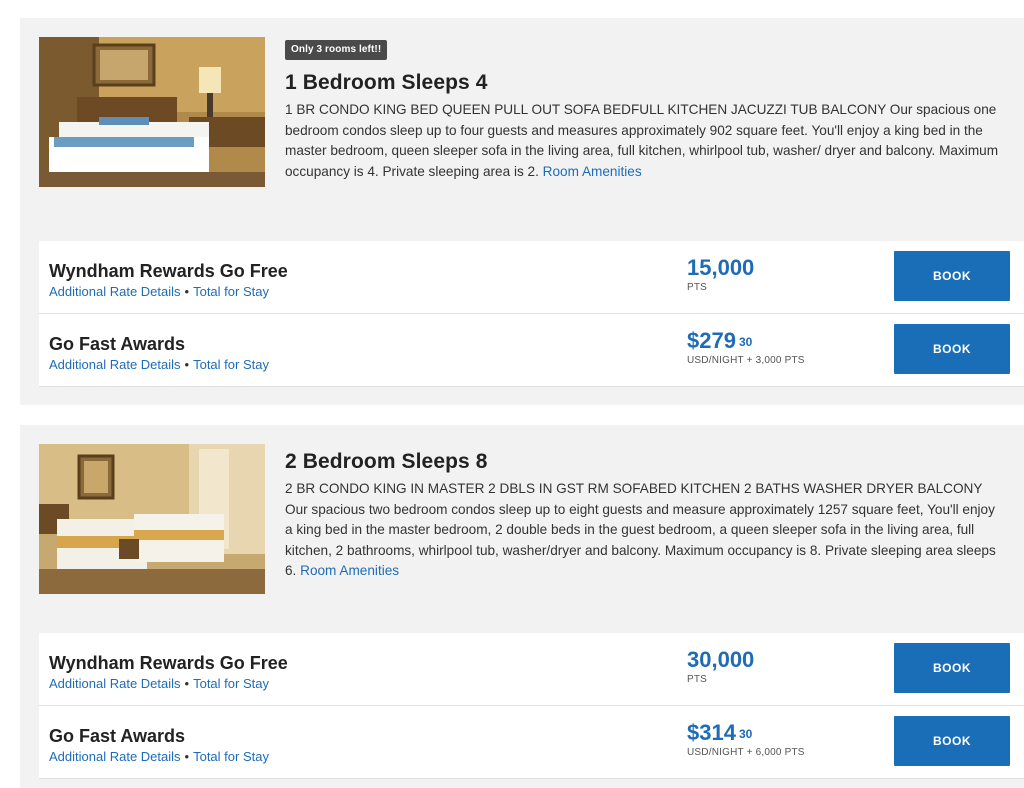 Image resolution: width=1024 pixels, height=788 pixels. What do you see at coordinates (336, 50) in the screenshot?
I see `availability-badge: Only 3 rooms left!!` at bounding box center [336, 50].